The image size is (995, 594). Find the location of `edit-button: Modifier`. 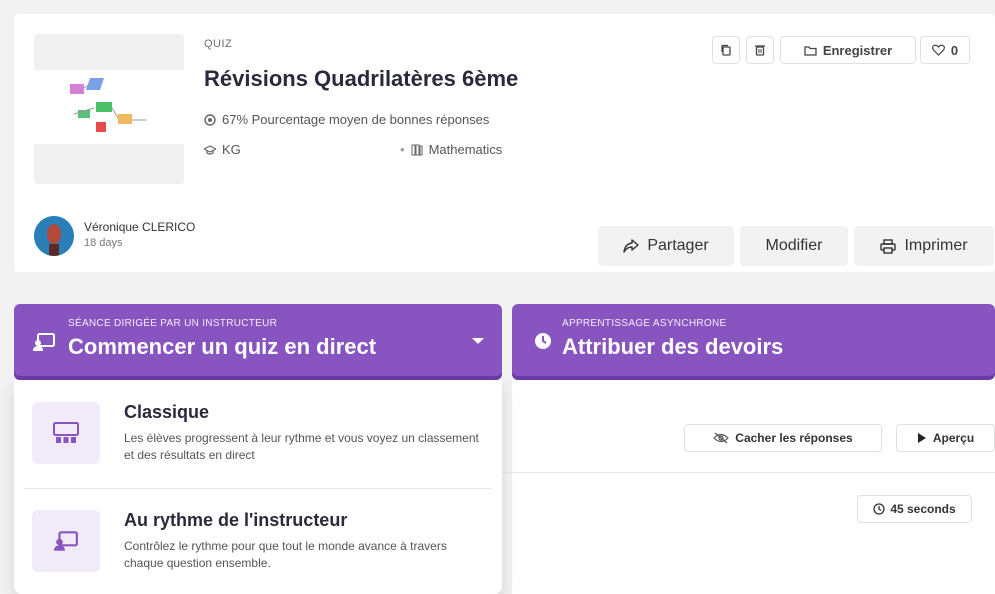

edit-button: Modifier is located at coordinates (794, 246).